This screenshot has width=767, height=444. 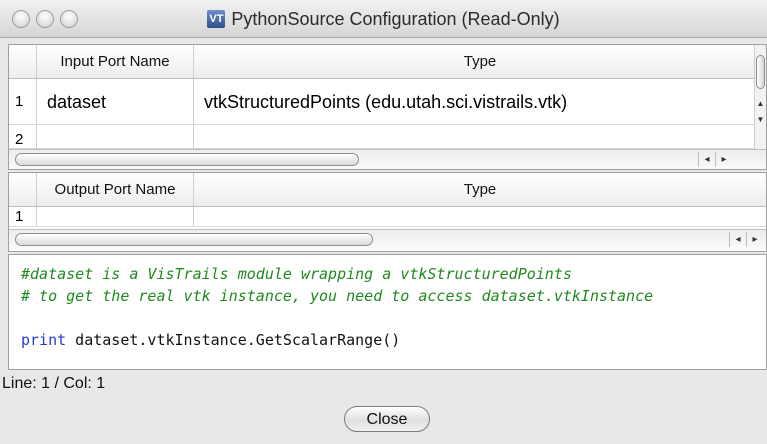 I want to click on input-port-name-header: Input Port Name, so click(x=115, y=61).